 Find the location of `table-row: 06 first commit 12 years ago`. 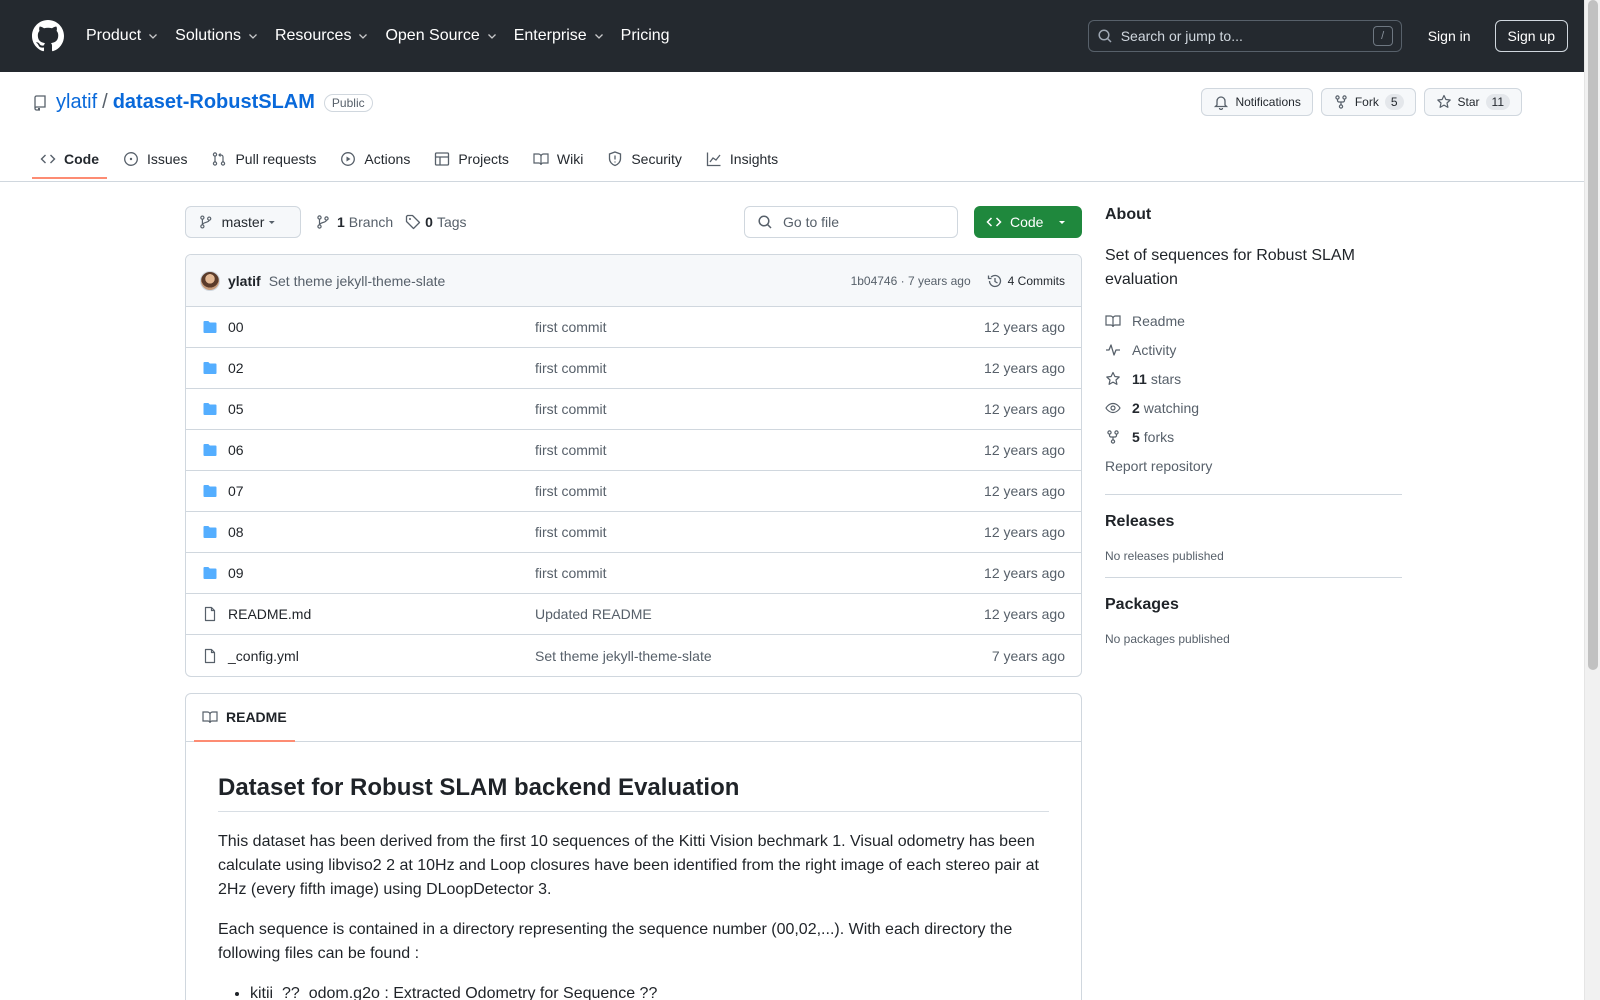

table-row: 06 first commit 12 years ago is located at coordinates (633, 450).